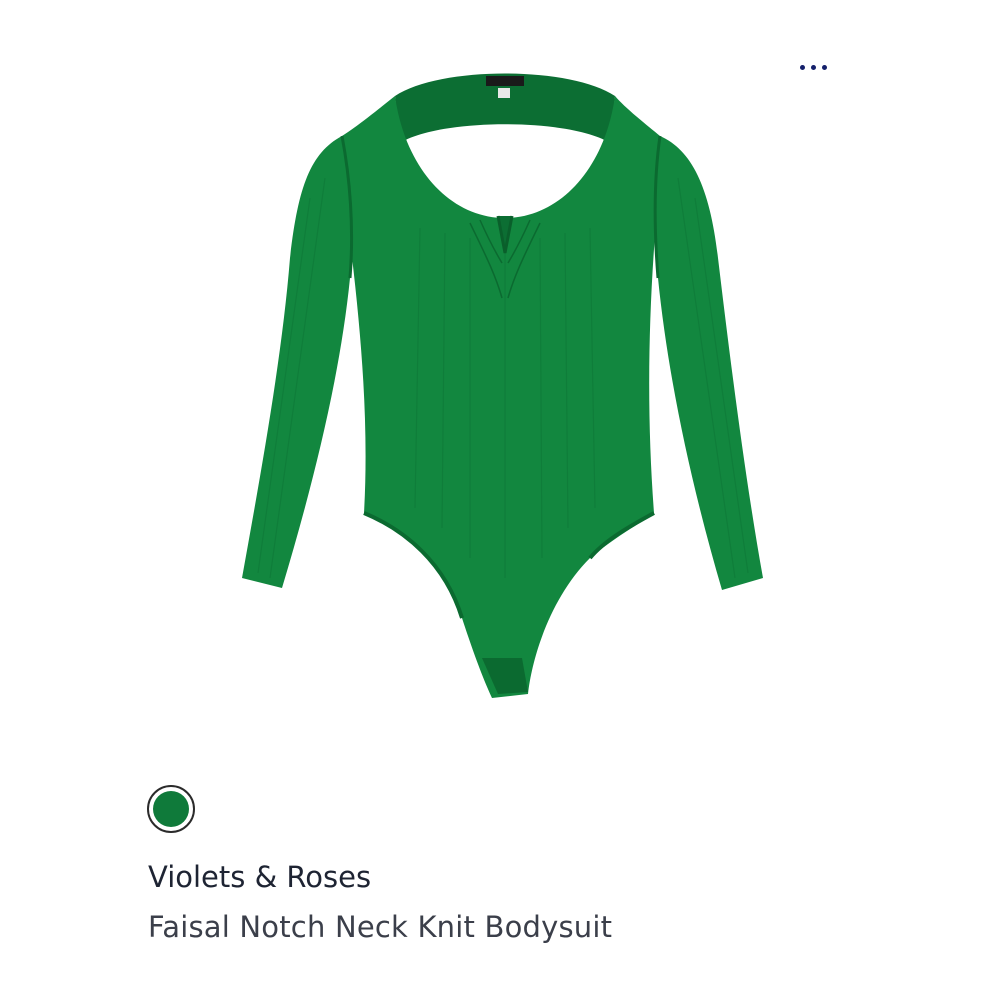 The height and width of the screenshot is (1000, 1000). Describe the element at coordinates (380, 927) in the screenshot. I see `product-name: Faisal Notch Neck Knit Bodysuit` at that location.